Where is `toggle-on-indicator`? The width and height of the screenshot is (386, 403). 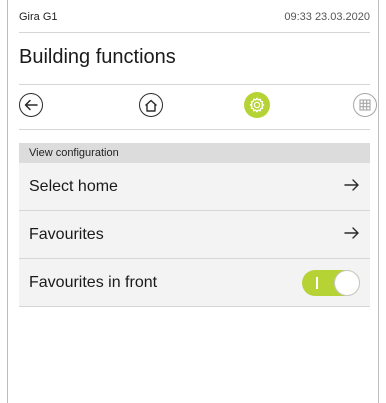
toggle-on-indicator is located at coordinates (317, 283).